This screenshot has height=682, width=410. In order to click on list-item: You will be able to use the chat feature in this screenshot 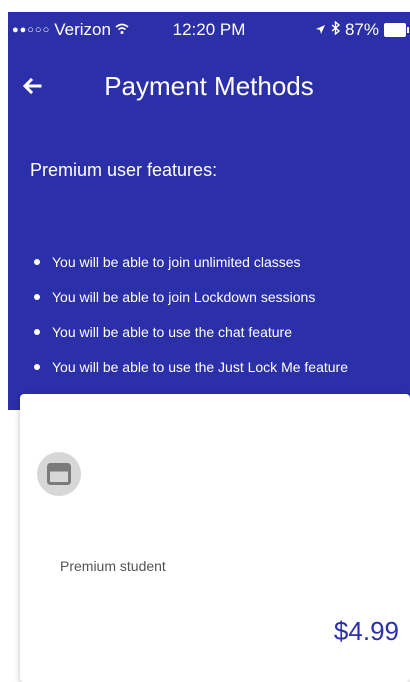, I will do `click(189, 331)`.